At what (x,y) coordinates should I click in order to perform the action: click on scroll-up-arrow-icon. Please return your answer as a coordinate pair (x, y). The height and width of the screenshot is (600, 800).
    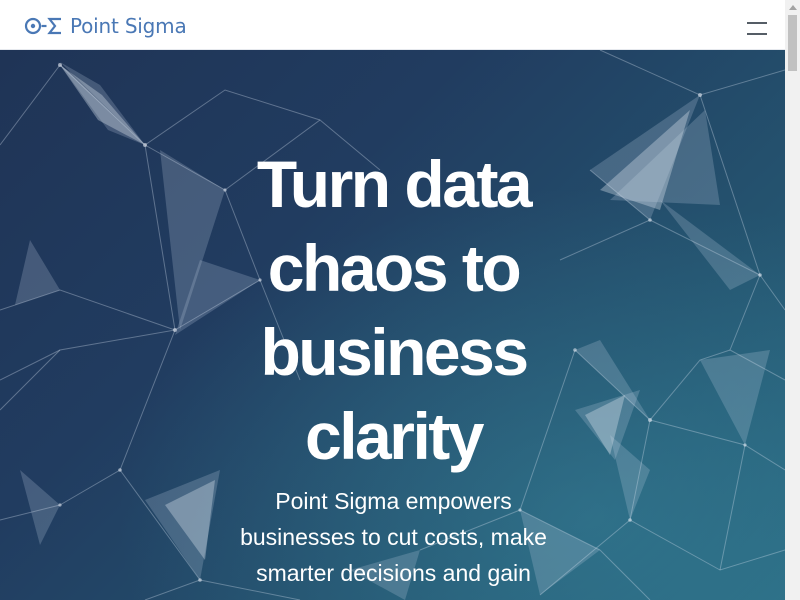
    Looking at the image, I should click on (793, 7).